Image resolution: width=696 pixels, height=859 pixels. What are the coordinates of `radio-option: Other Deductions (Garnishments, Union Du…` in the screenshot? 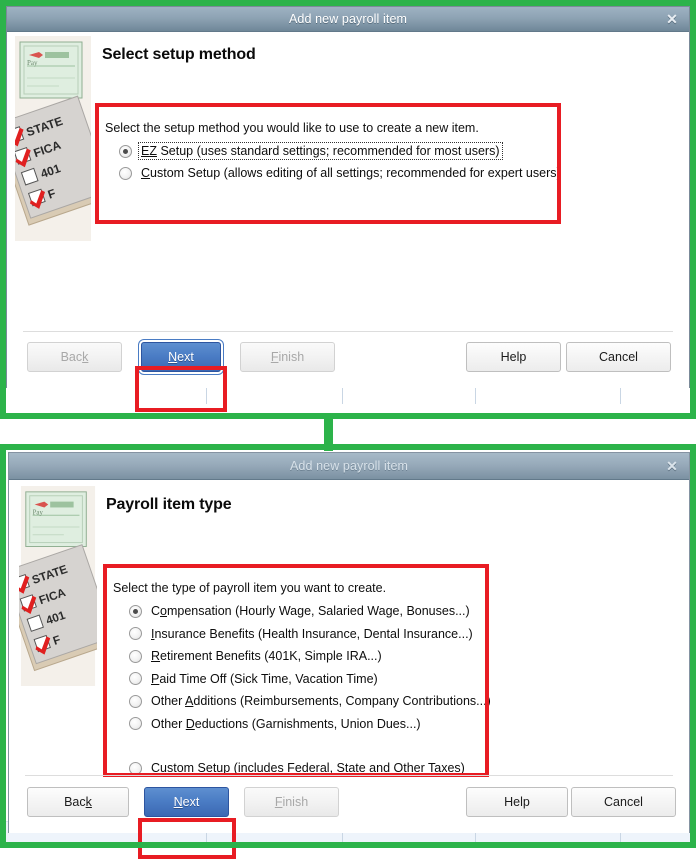 It's located at (307, 724).